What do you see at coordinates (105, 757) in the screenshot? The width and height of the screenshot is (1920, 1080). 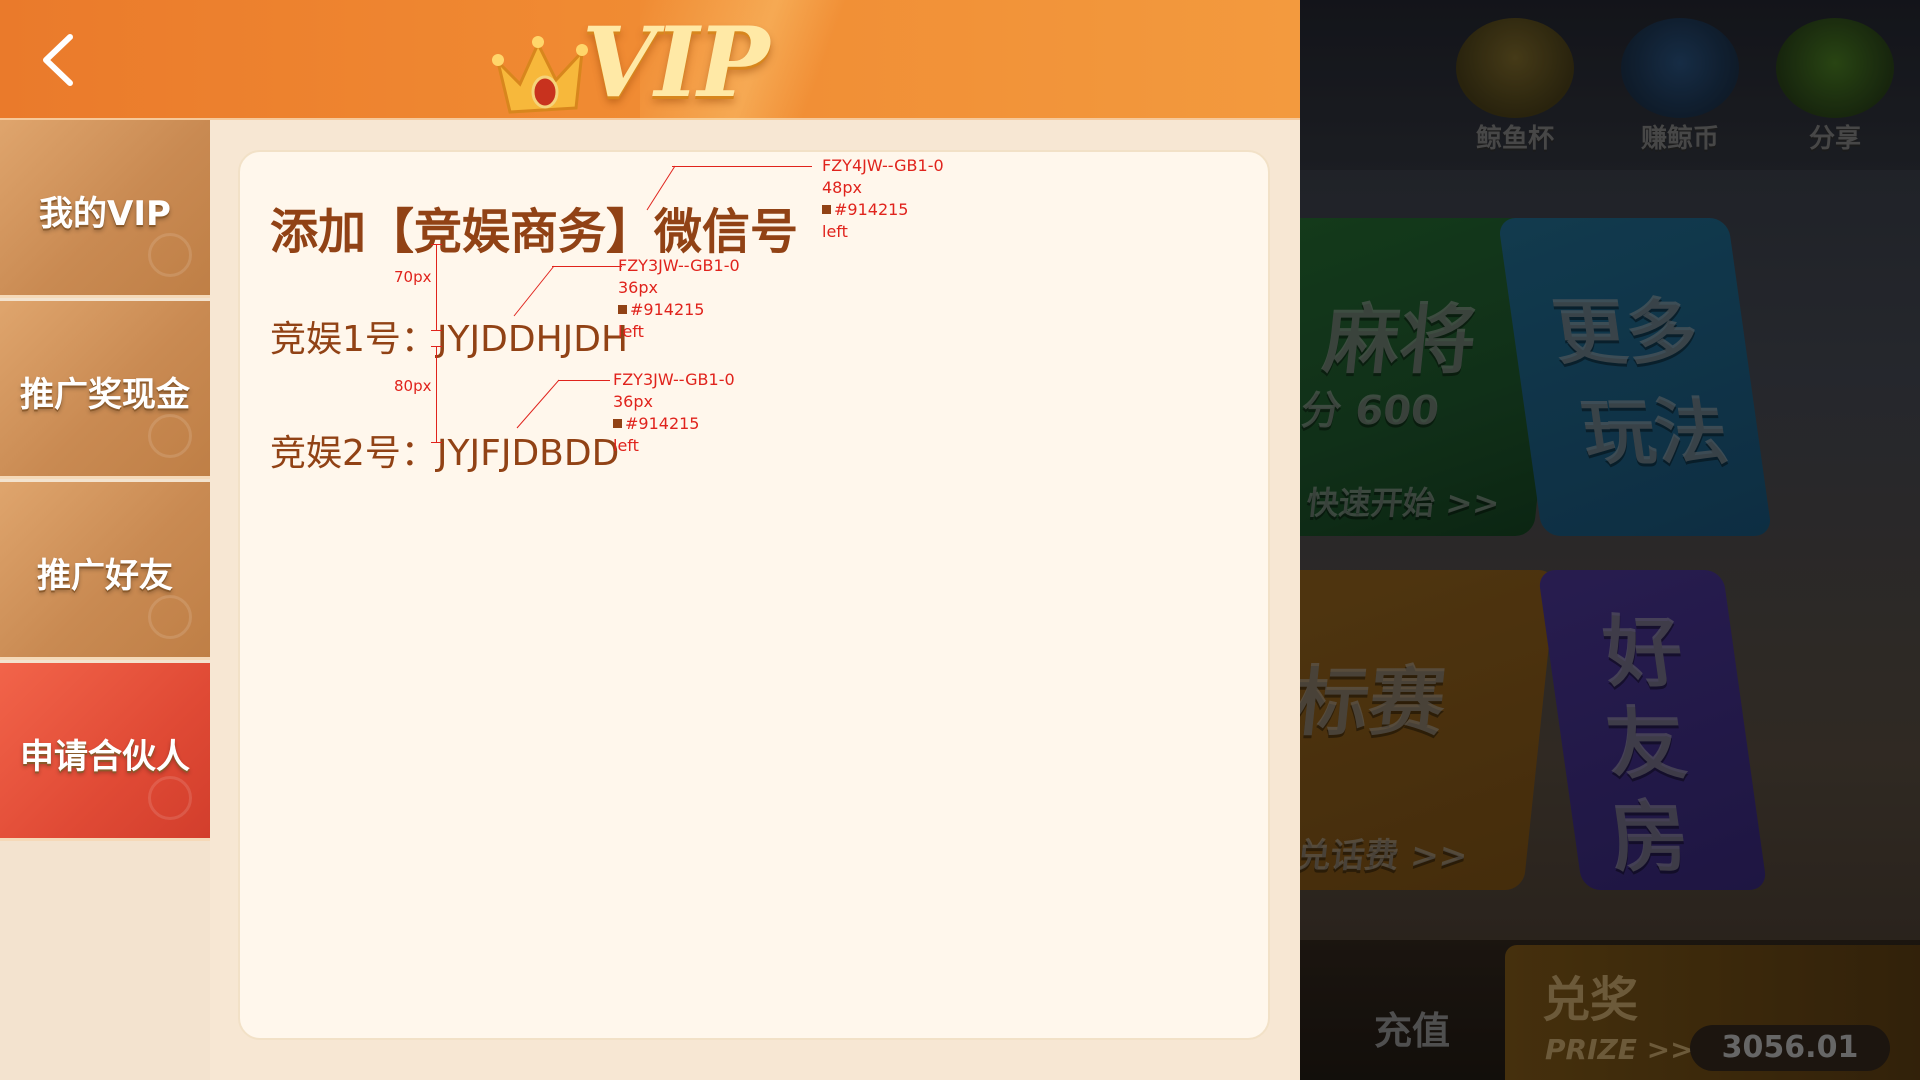 I see `sidebar-item-label: 申请合伙人` at bounding box center [105, 757].